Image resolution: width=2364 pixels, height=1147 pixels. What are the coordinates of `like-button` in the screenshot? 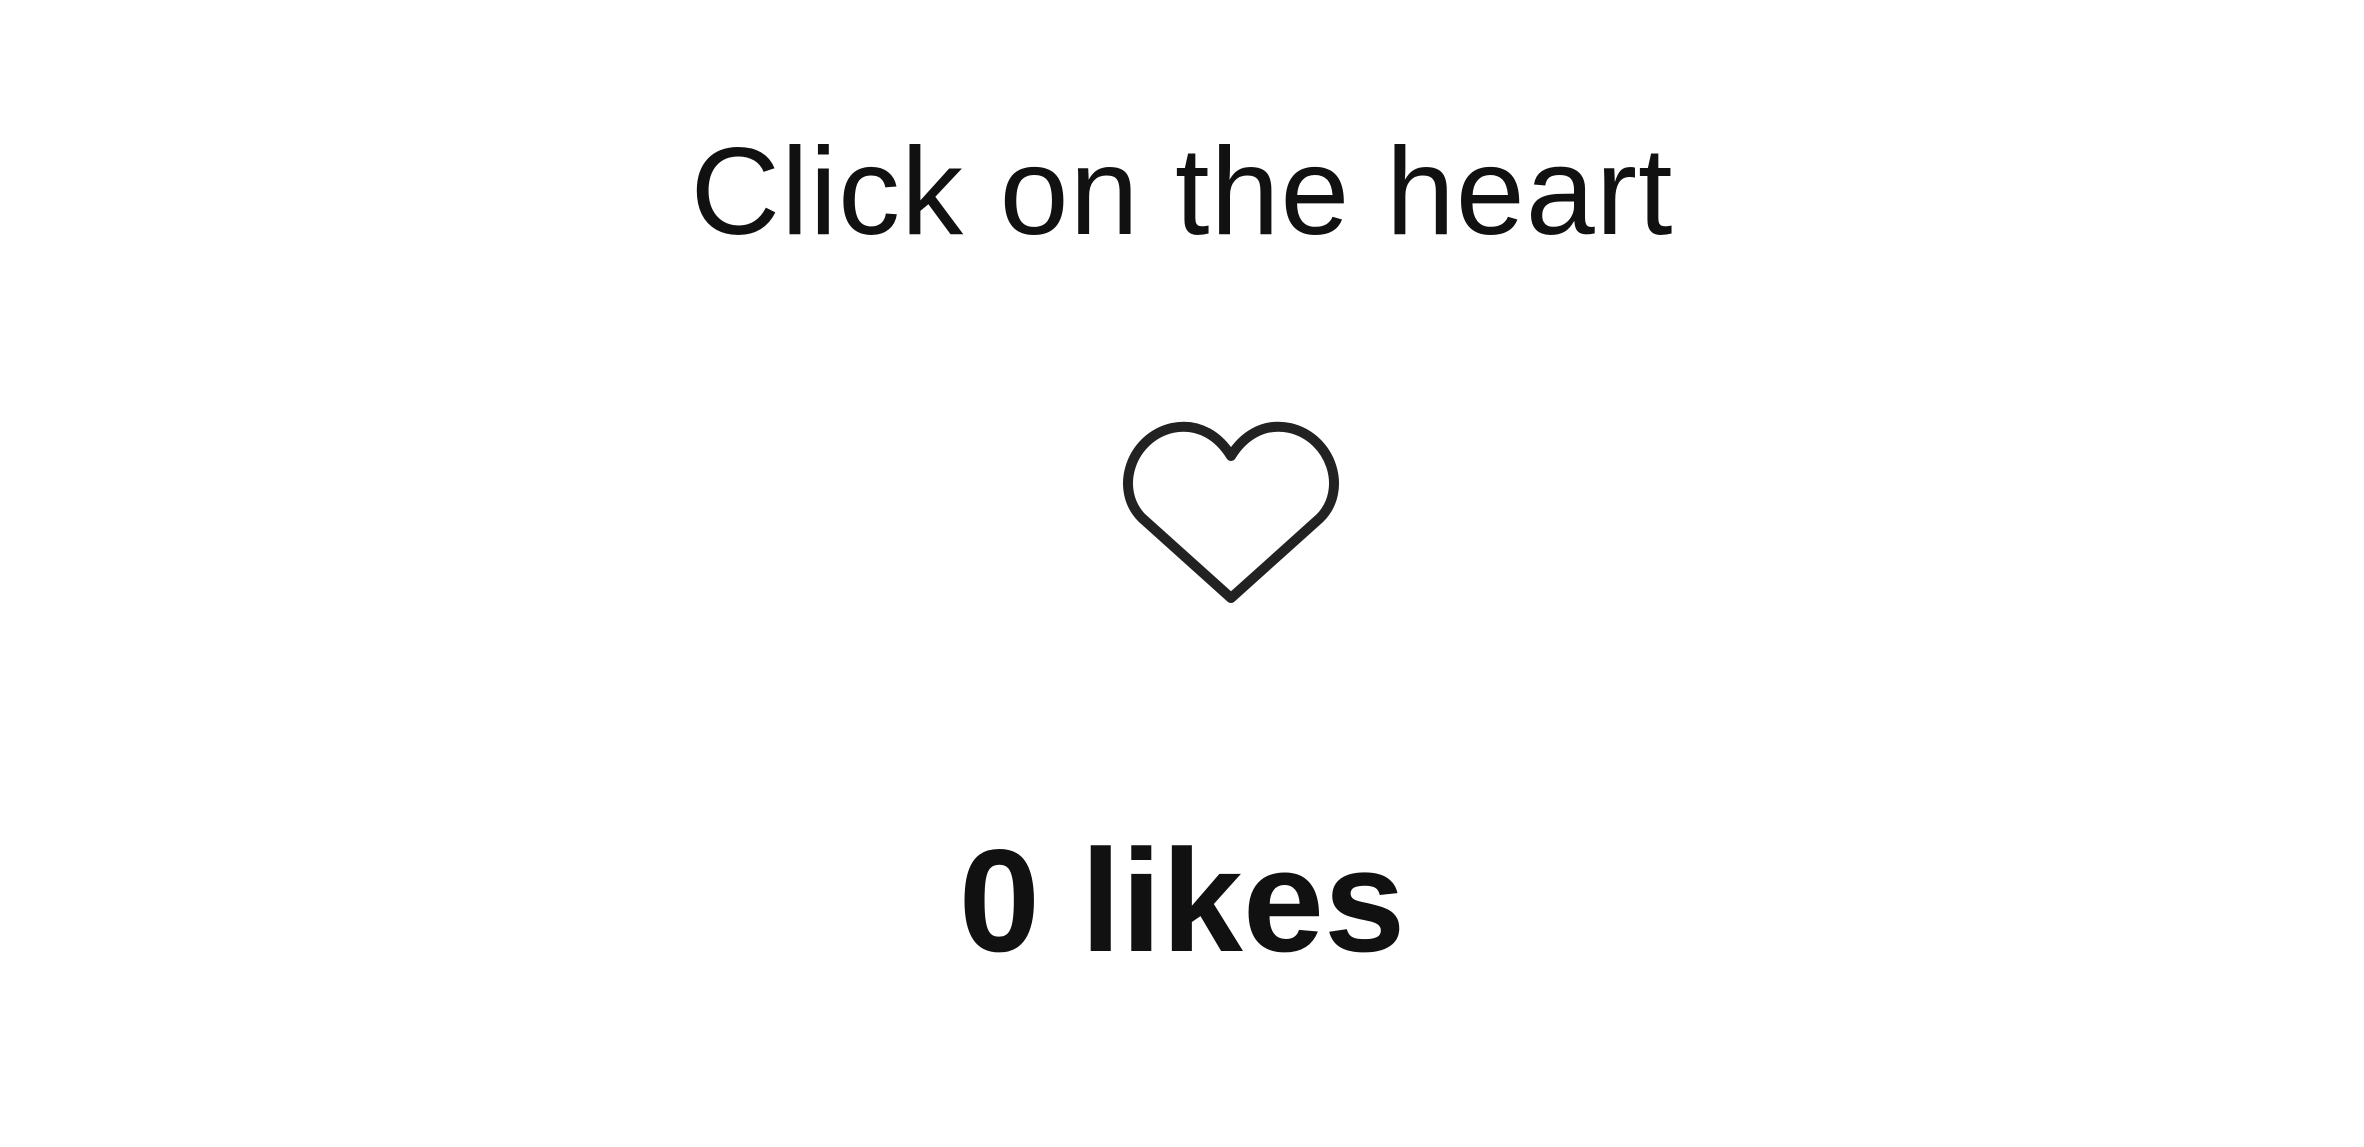 It's located at (1231, 511).